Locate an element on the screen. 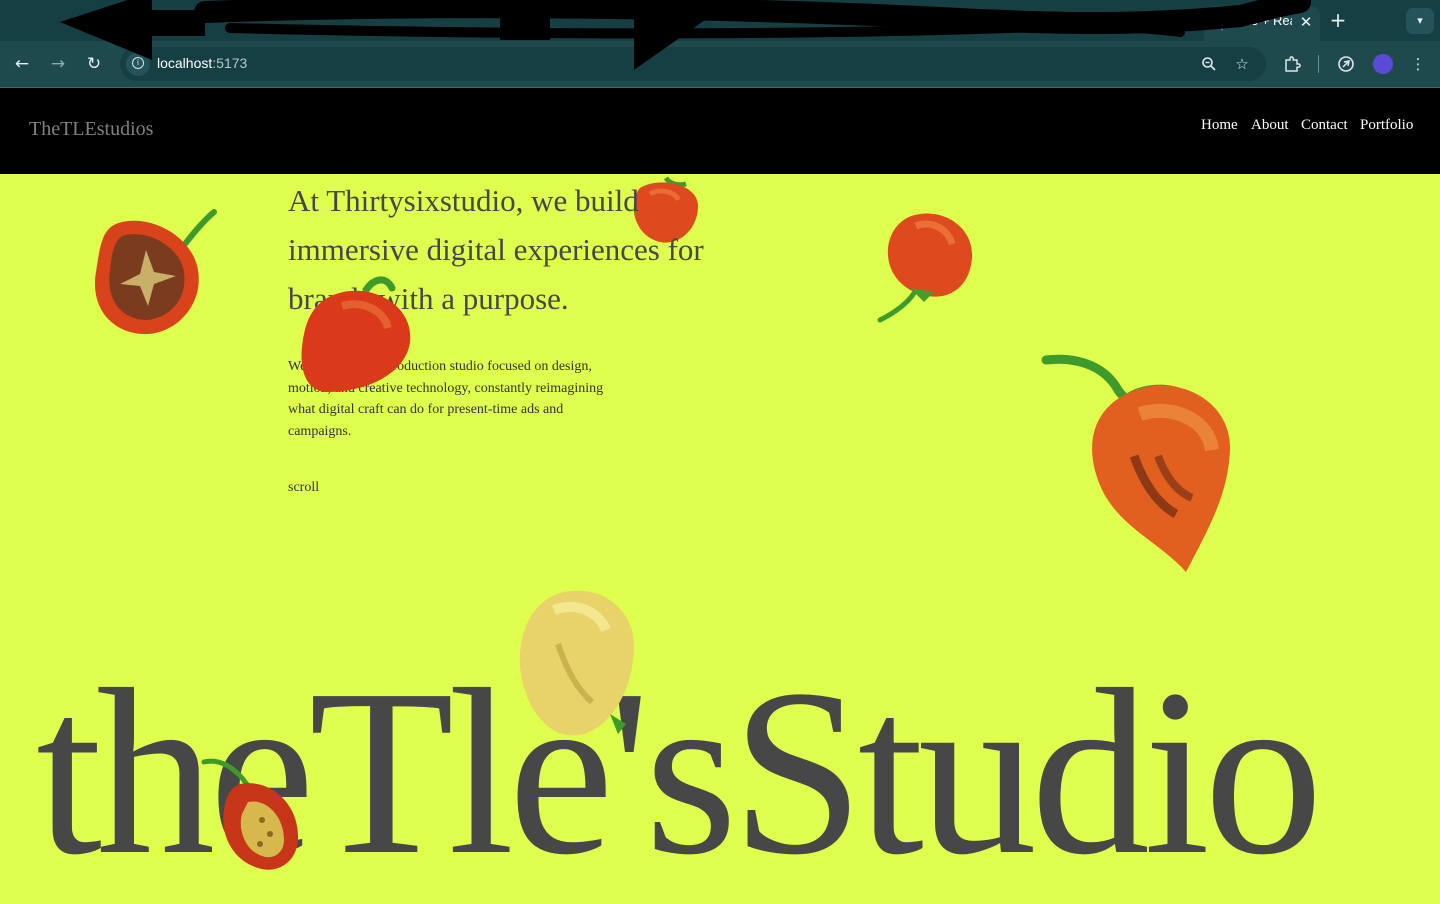 Image resolution: width=1440 pixels, height=904 pixels. nav-portfolio: Portfolio is located at coordinates (1386, 127).